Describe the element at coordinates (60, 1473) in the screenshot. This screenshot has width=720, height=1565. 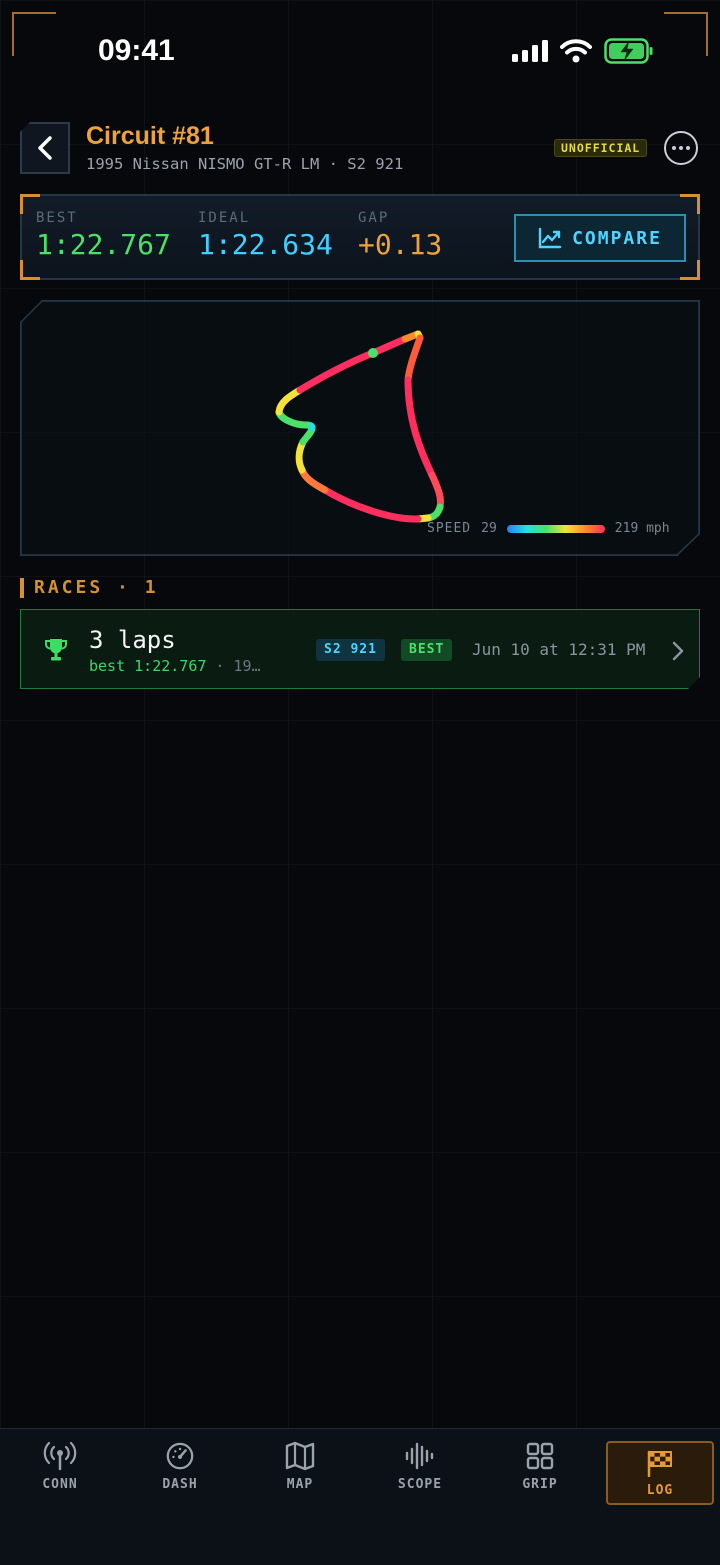
I see `tab-conn: CONN` at that location.